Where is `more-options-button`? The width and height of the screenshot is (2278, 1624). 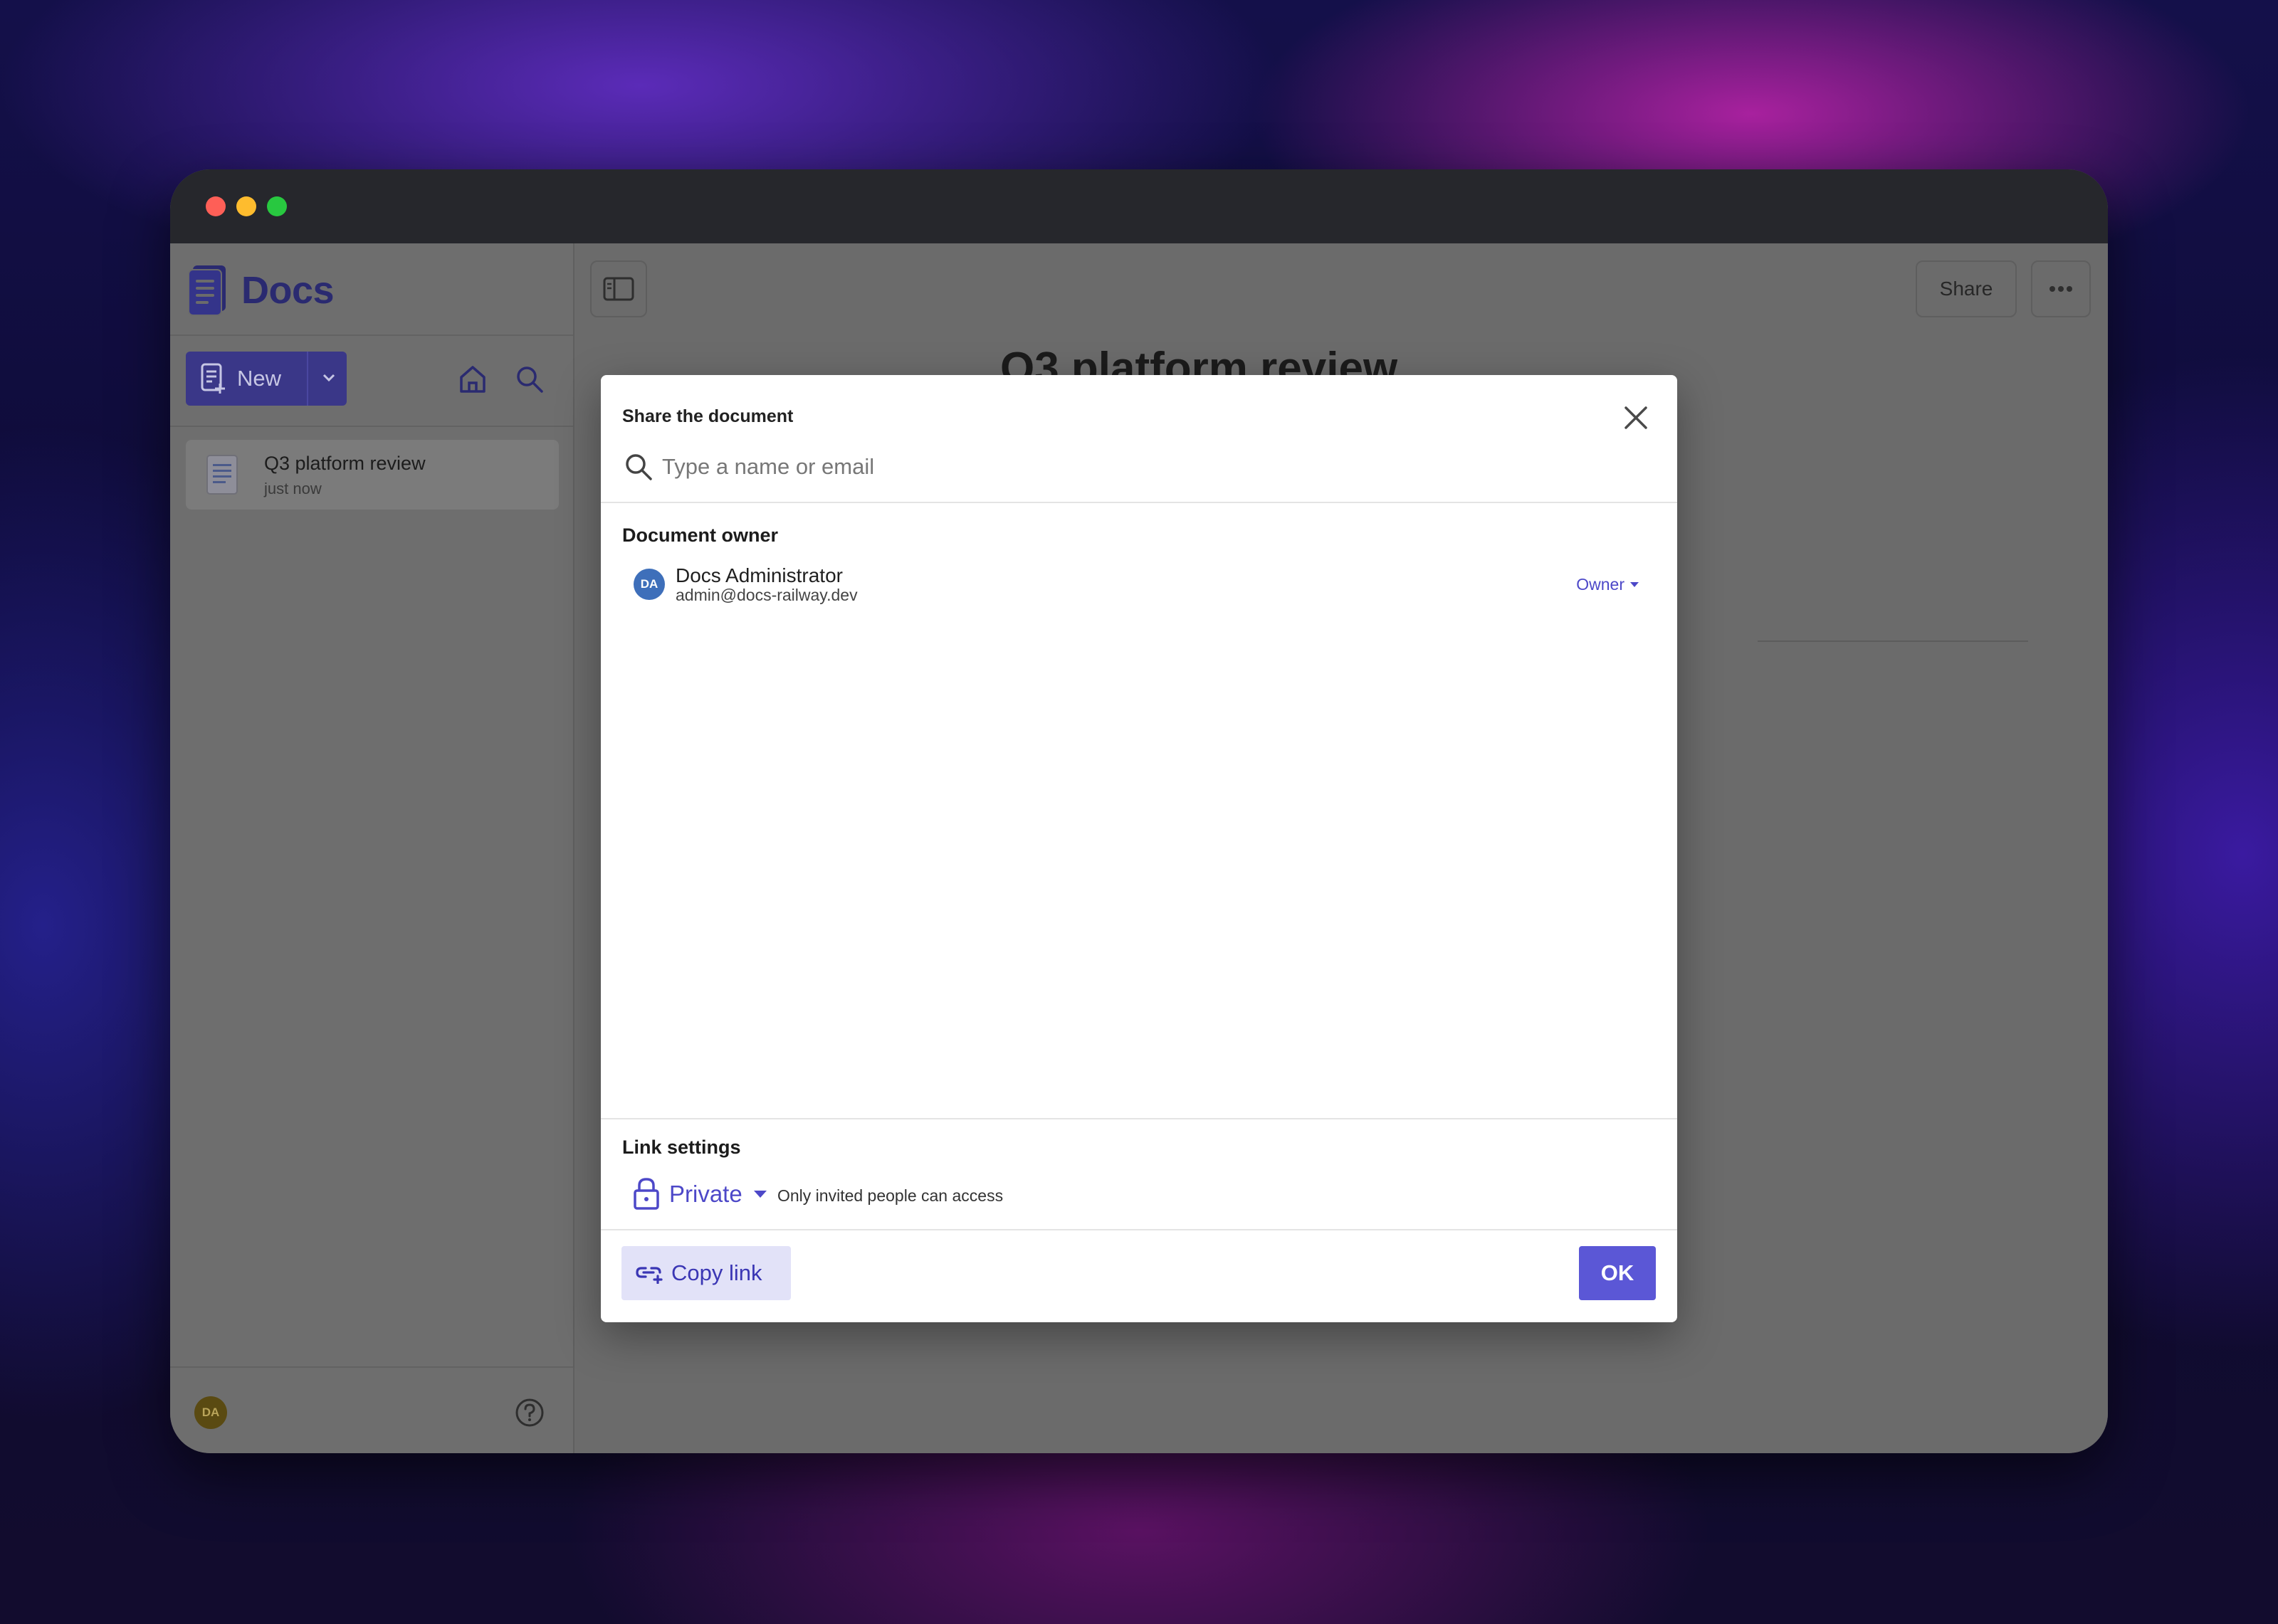 more-options-button is located at coordinates (2061, 288).